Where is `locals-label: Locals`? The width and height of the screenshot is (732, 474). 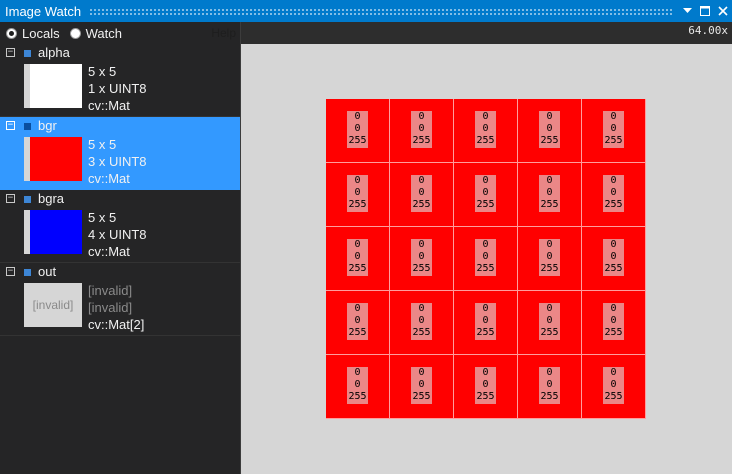 locals-label: Locals is located at coordinates (41, 33).